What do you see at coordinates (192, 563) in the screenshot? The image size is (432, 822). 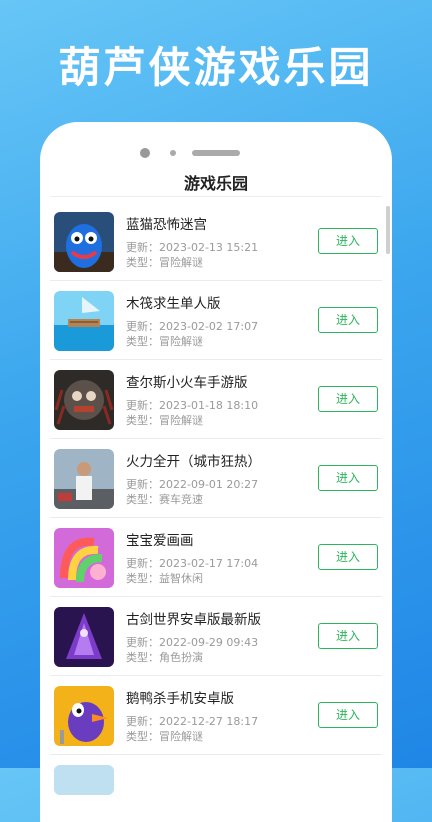 I see `game-updated: 更新：2023-02-17 17:04` at bounding box center [192, 563].